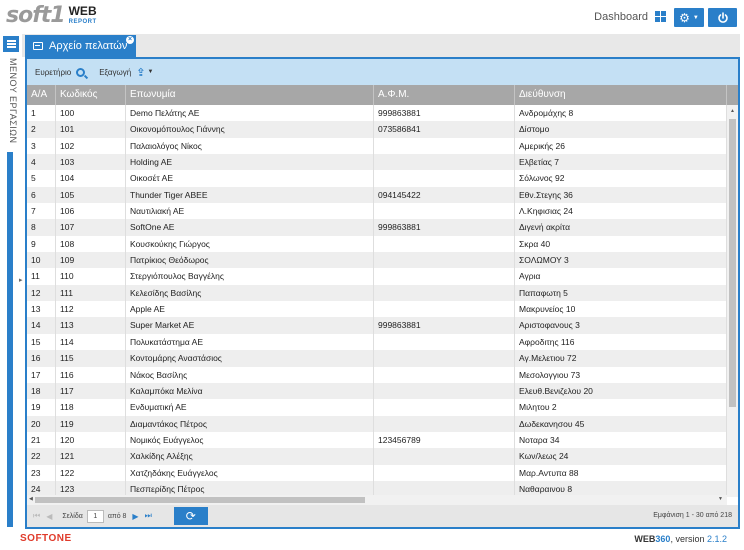 Image resolution: width=744 pixels, height=550 pixels. Describe the element at coordinates (444, 195) in the screenshot. I see `cell-afm: 094145422` at that location.